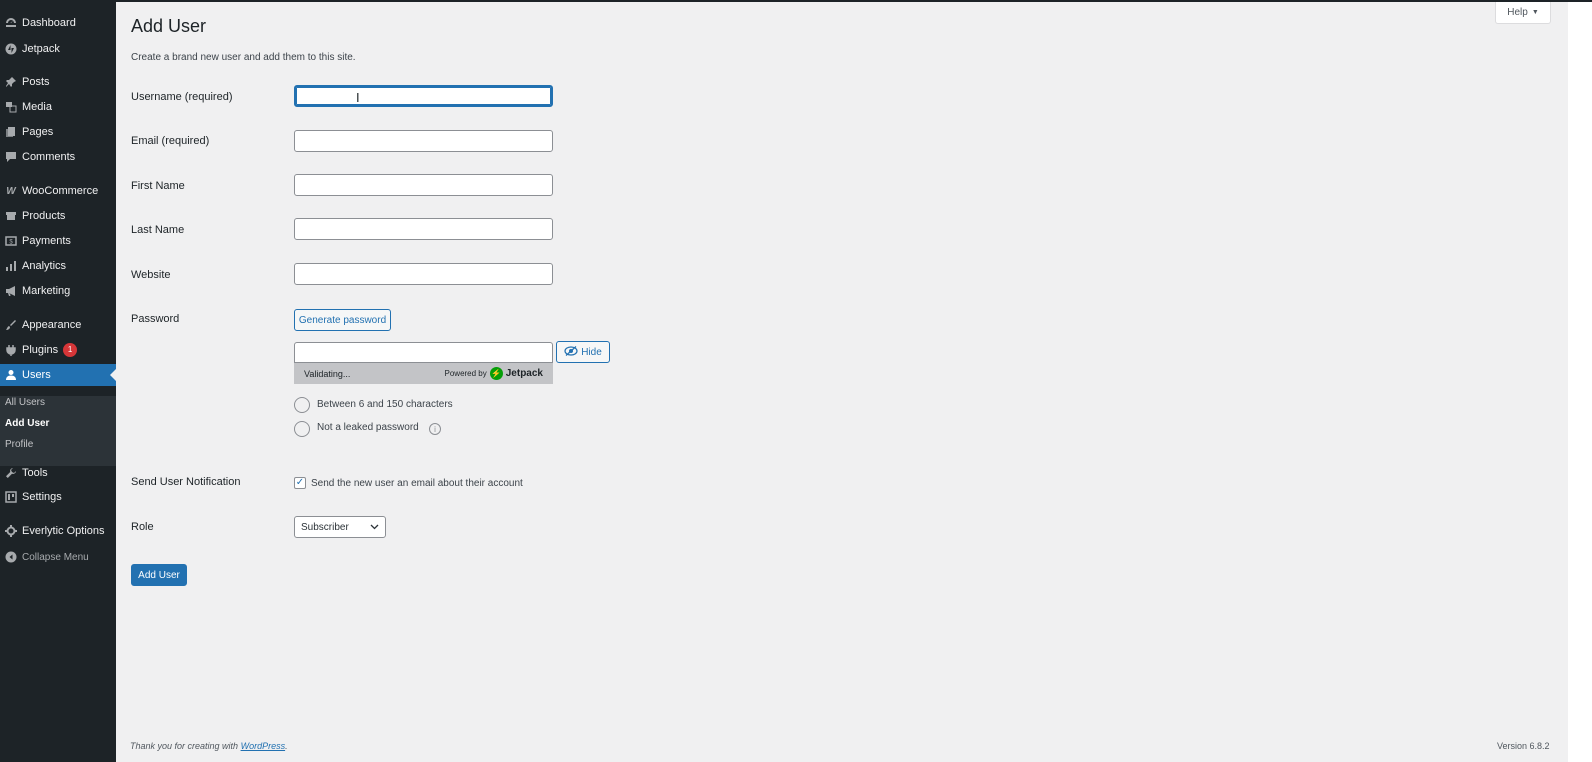 Image resolution: width=1592 pixels, height=762 pixels. I want to click on sidebar-item-dashboard: Dashboard, so click(58, 23).